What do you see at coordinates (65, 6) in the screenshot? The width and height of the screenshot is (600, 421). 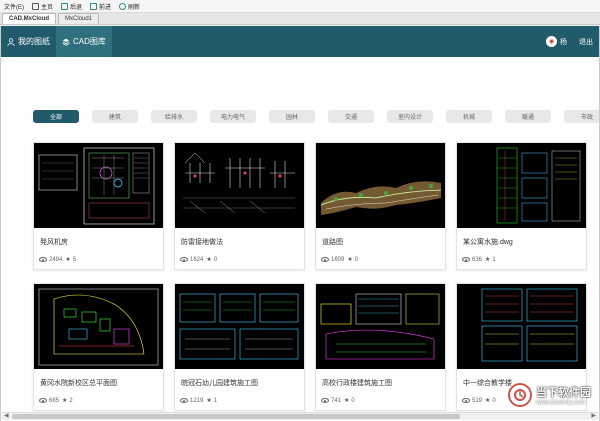 I see `back-icon` at bounding box center [65, 6].